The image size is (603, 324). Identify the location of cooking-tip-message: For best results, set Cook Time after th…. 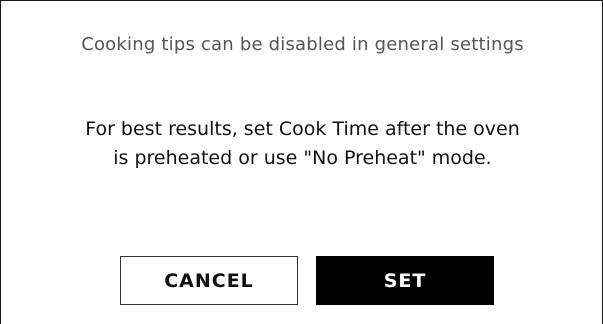
(302, 143).